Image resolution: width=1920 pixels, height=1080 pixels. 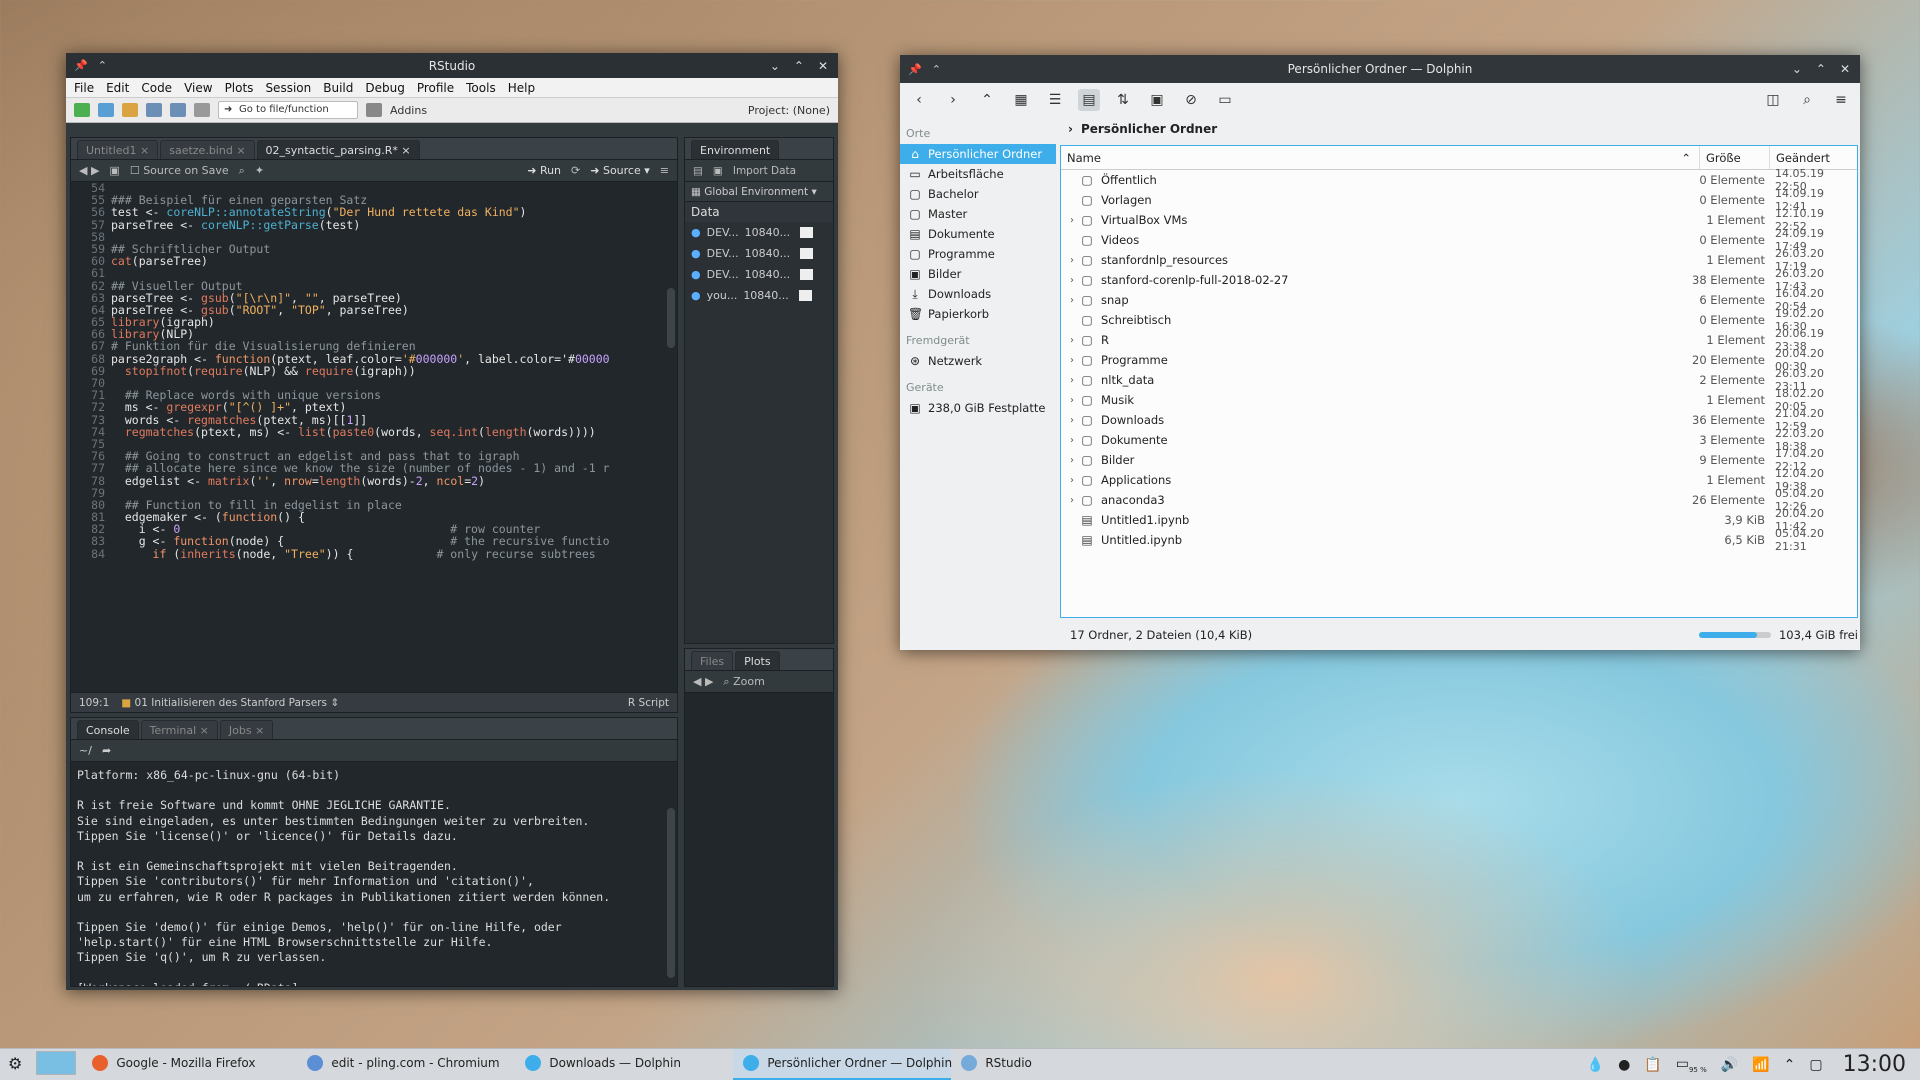 What do you see at coordinates (987, 100) in the screenshot?
I see `up-icon: ⌃` at bounding box center [987, 100].